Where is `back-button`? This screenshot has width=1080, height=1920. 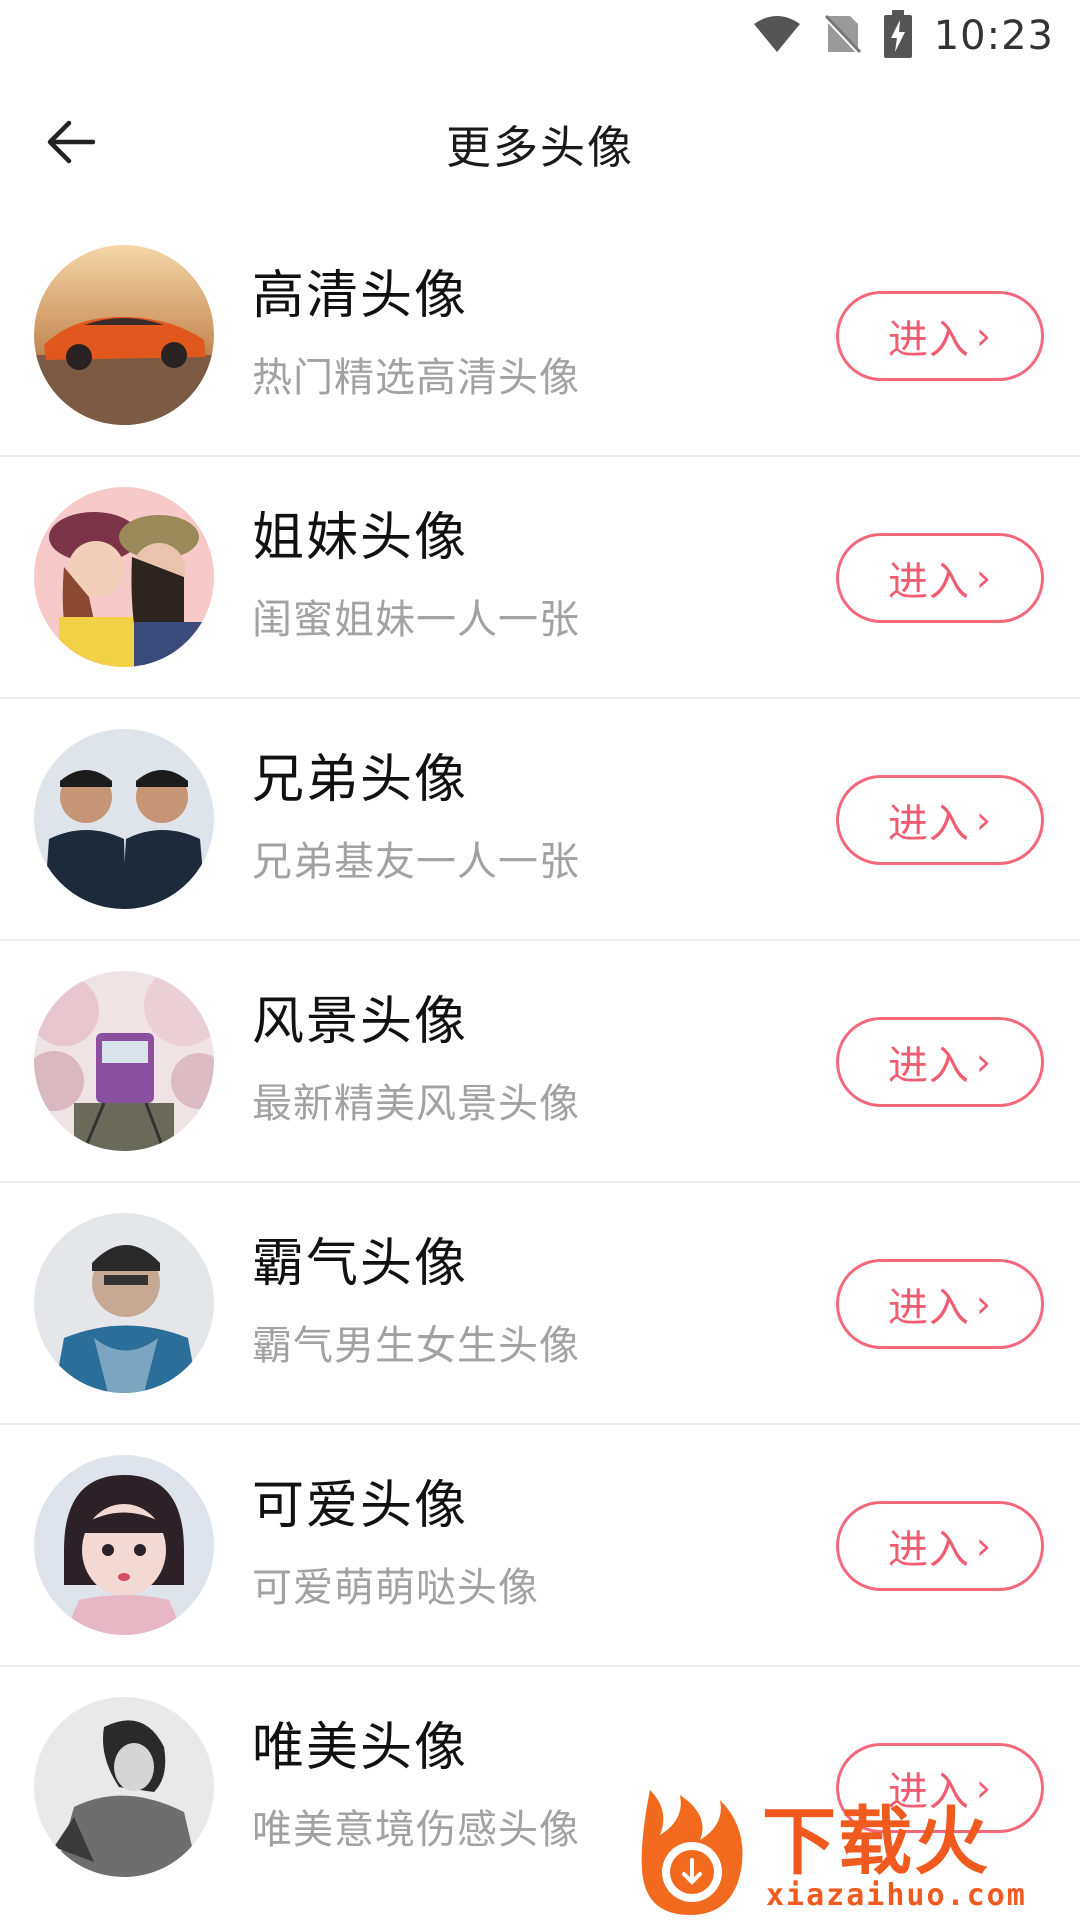 back-button is located at coordinates (70, 144).